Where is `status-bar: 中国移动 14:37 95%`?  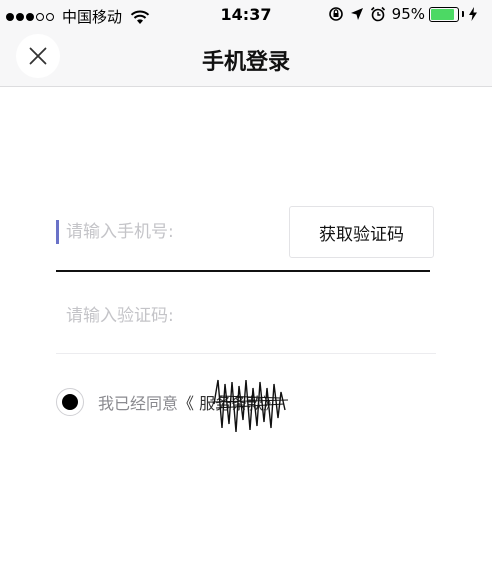
status-bar: 中国移动 14:37 95% is located at coordinates (246, 15).